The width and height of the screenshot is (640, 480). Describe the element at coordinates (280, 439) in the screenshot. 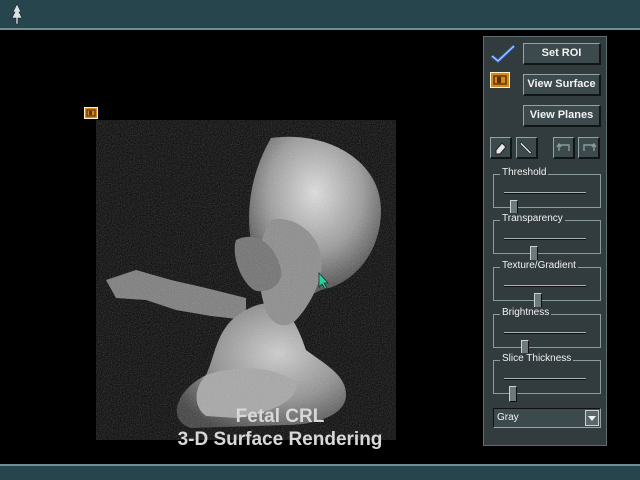

I see `caption-line-2: 3-D Surface Rendering` at that location.